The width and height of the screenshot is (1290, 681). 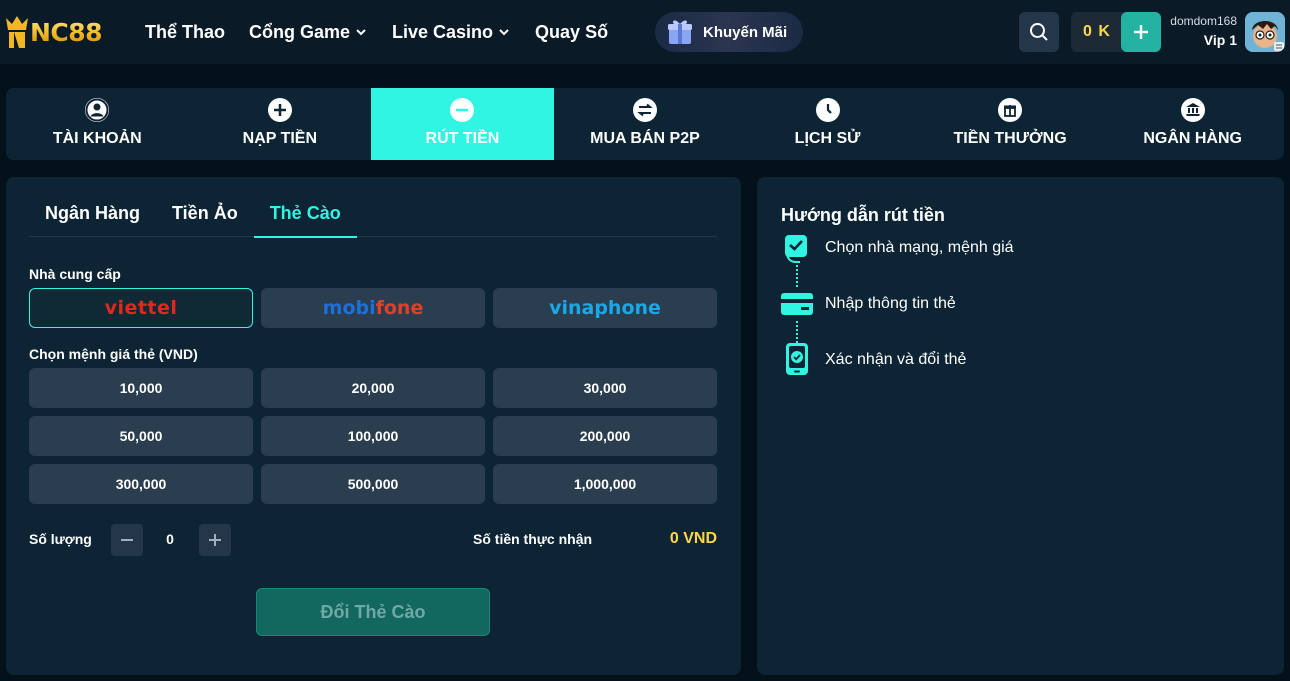 I want to click on tab-tai-khoan: TÀI KHOẢN, so click(x=97, y=124).